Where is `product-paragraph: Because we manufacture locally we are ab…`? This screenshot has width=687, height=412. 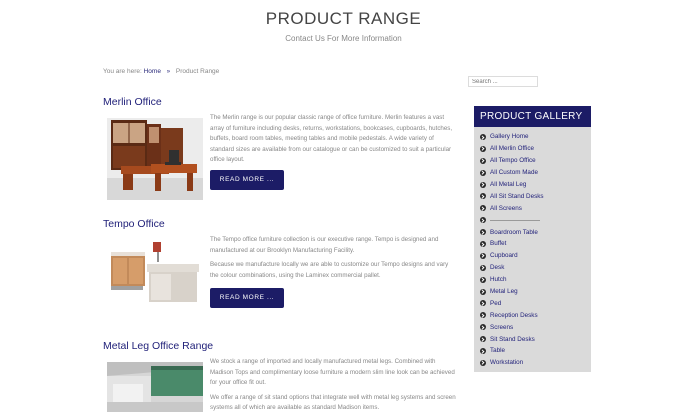
product-paragraph: Because we manufacture locally we are ab… is located at coordinates (329, 270).